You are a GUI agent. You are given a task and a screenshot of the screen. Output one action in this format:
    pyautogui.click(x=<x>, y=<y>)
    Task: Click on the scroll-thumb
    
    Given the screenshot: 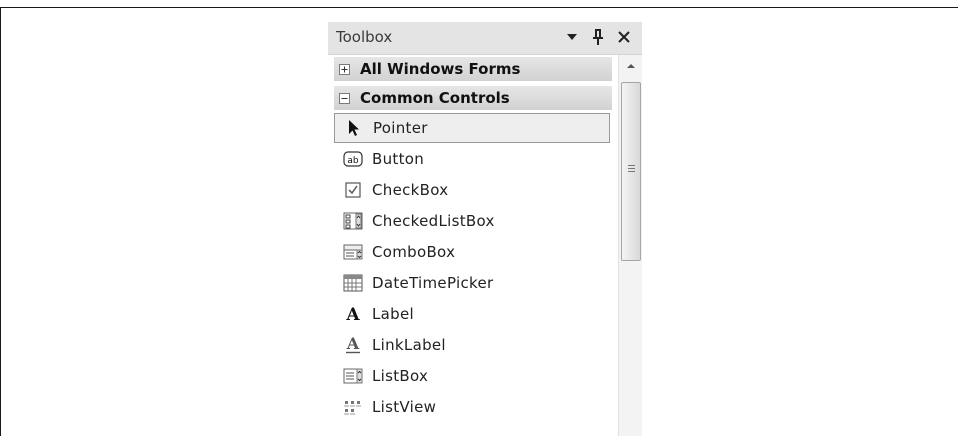 What is the action you would take?
    pyautogui.click(x=631, y=171)
    